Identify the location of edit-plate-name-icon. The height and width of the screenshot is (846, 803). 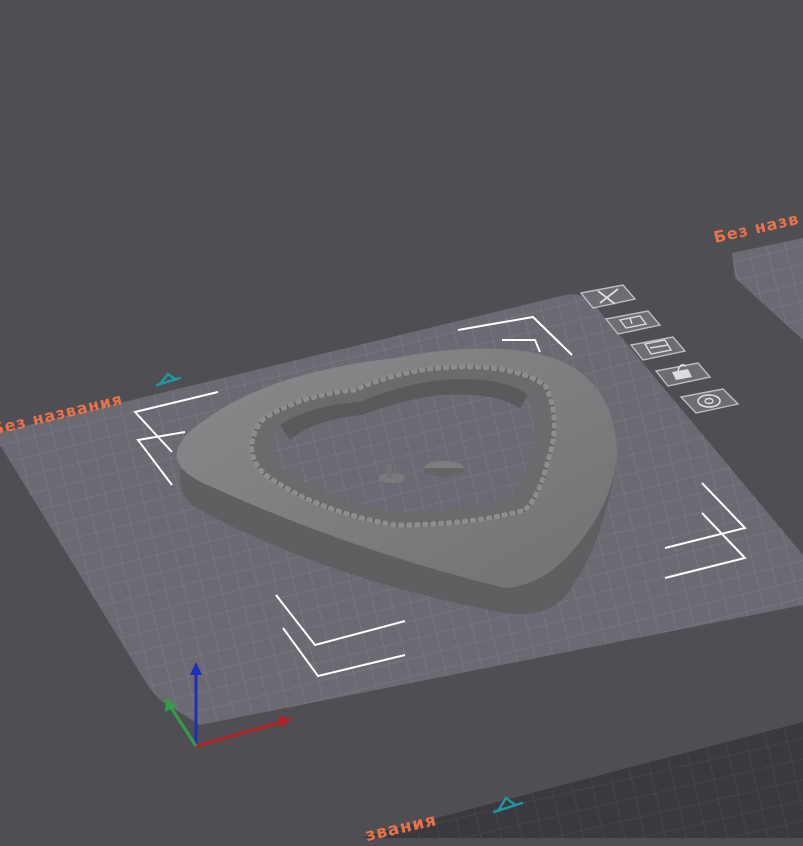
(168, 379).